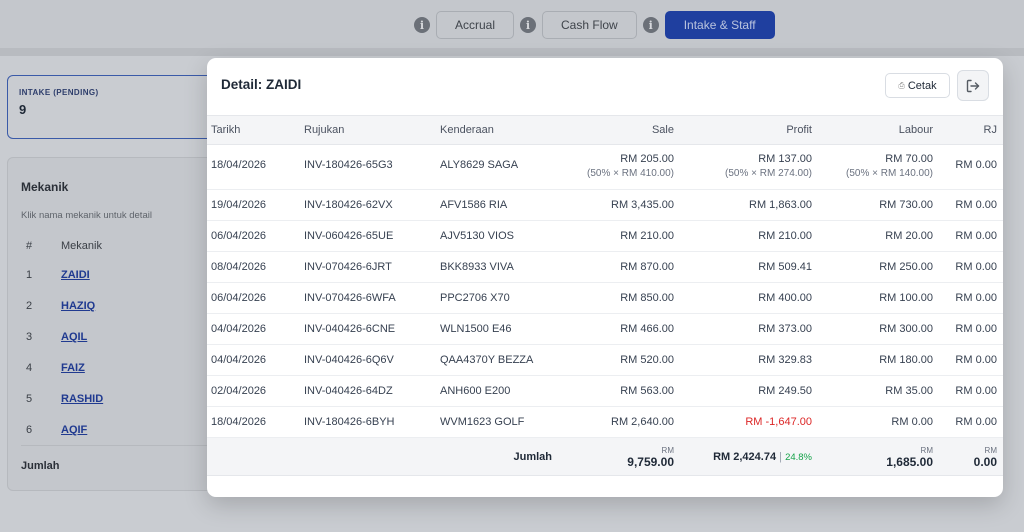 The image size is (1024, 532). Describe the element at coordinates (239, 267) in the screenshot. I see `cell-tarikh: 08/04/2026` at that location.